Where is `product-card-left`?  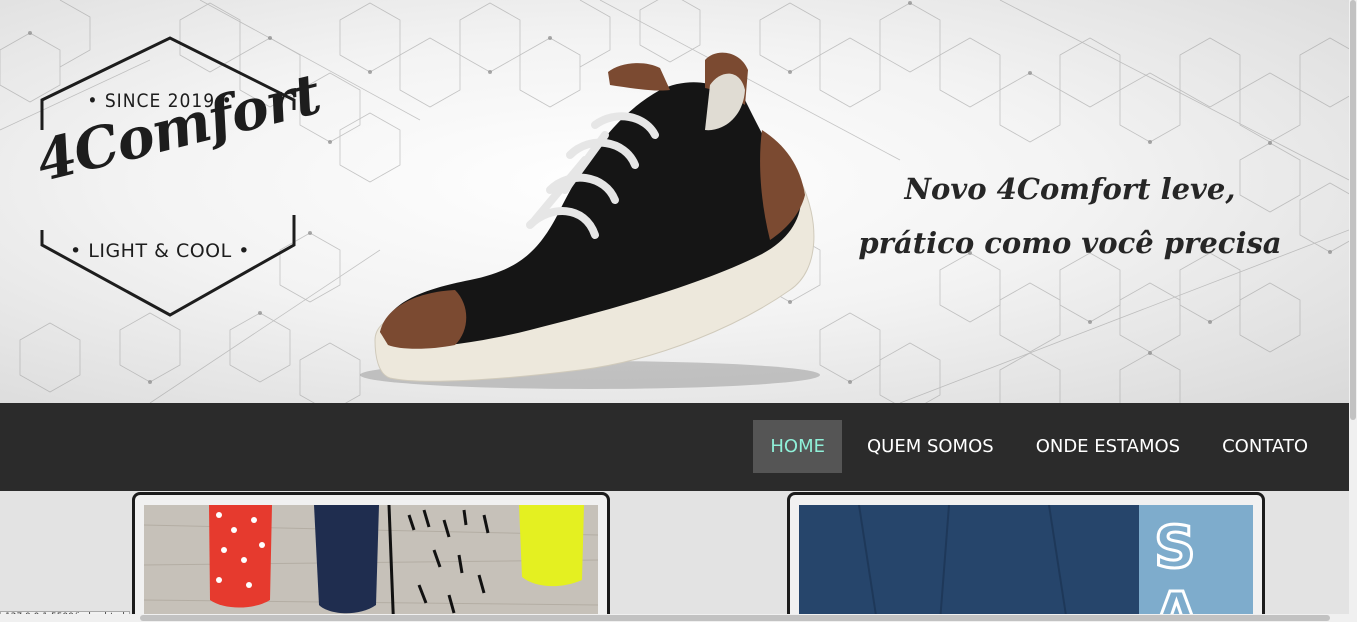 product-card-left is located at coordinates (371, 557).